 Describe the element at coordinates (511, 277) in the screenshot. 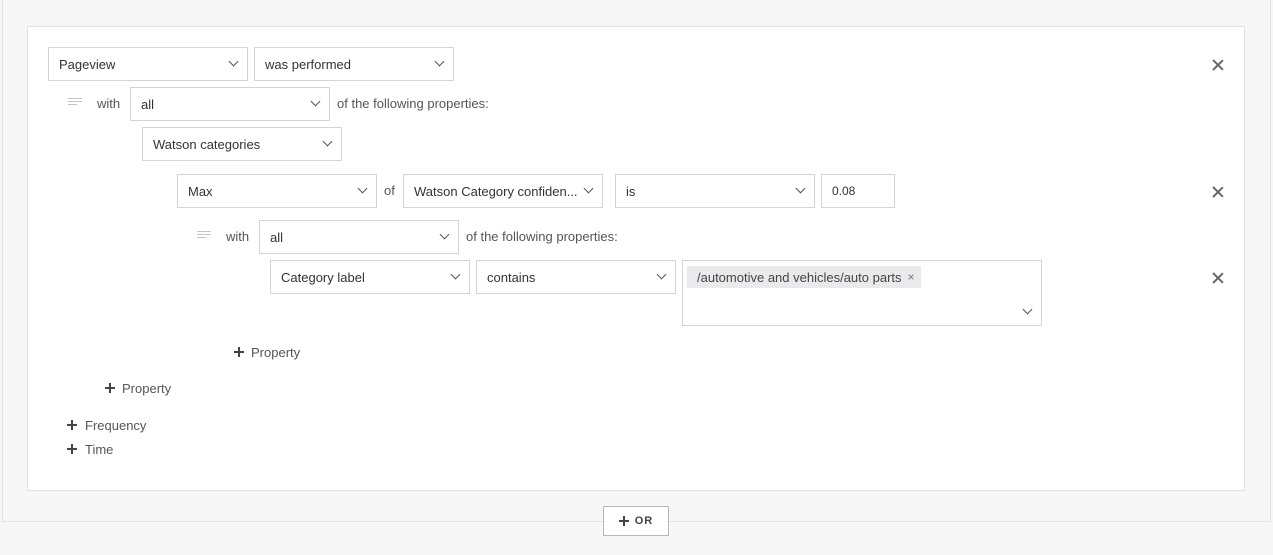

I see `nested-operator-select-value: contains` at that location.